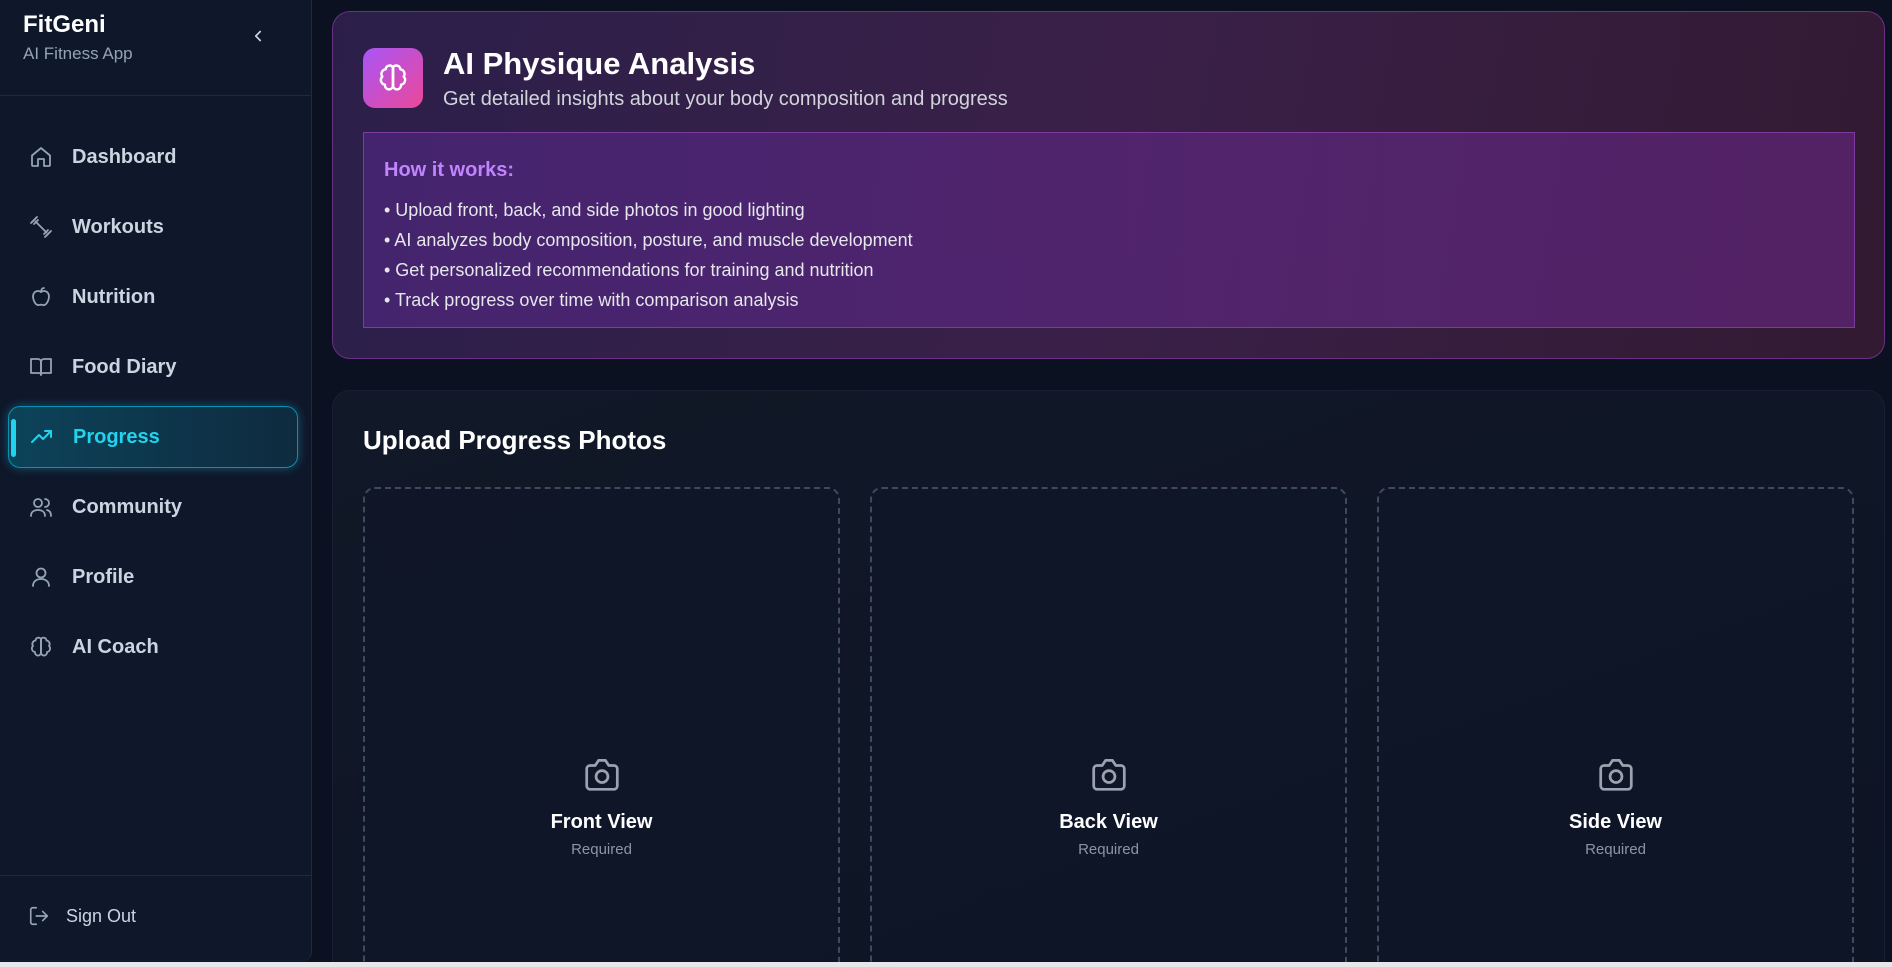  What do you see at coordinates (449, 170) in the screenshot?
I see `how-it-works-title: How it works:` at bounding box center [449, 170].